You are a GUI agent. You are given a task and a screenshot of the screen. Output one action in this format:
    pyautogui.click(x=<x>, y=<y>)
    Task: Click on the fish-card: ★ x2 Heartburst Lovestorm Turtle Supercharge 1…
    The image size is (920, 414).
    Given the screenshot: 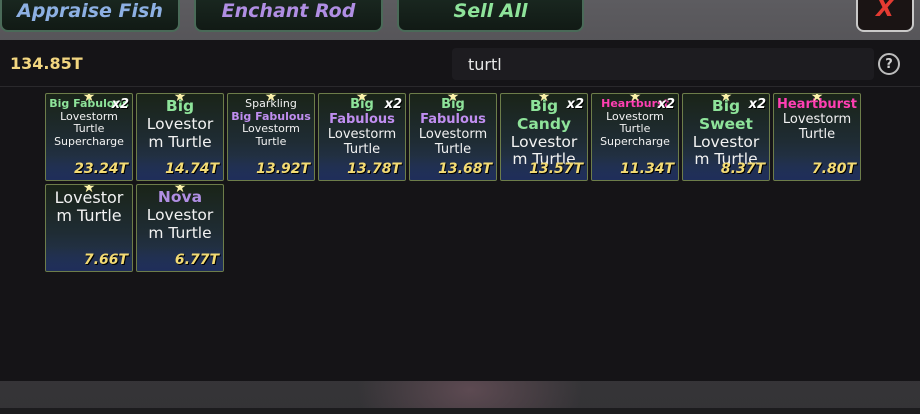 What is the action you would take?
    pyautogui.click(x=635, y=137)
    